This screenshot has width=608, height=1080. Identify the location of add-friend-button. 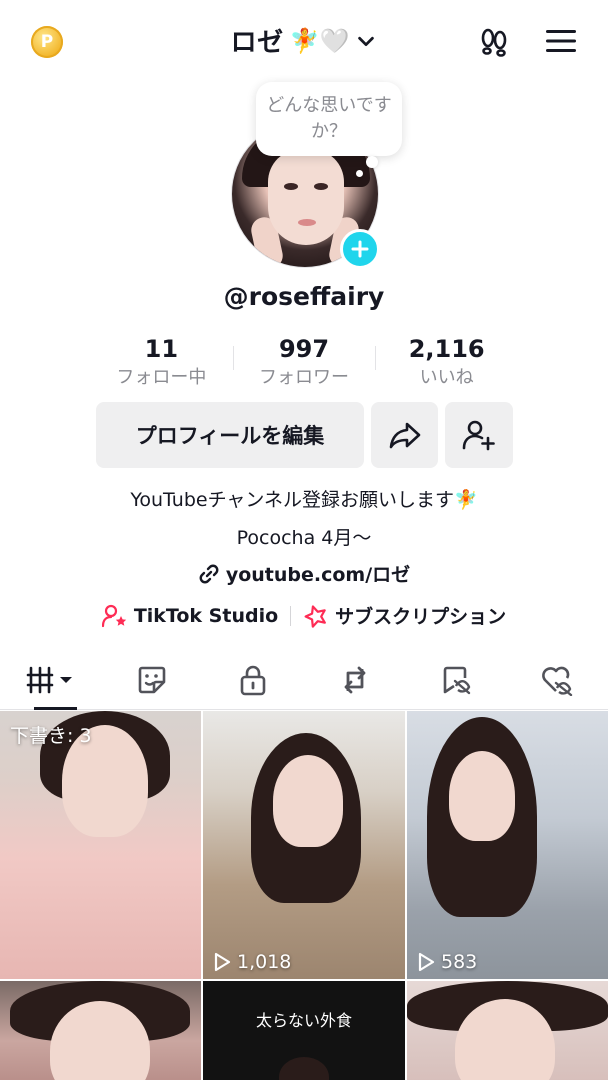
(479, 435).